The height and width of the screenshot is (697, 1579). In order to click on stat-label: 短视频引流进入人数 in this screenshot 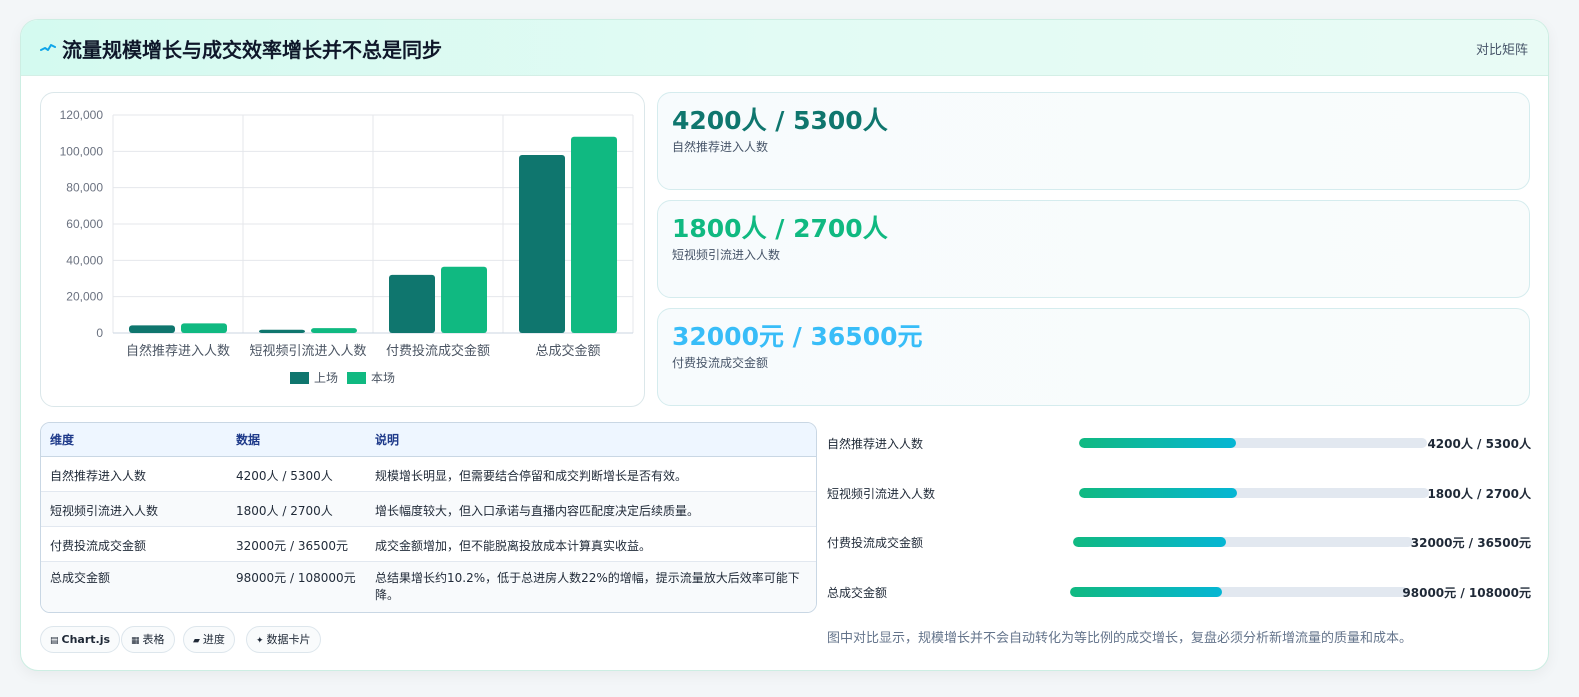, I will do `click(726, 255)`.